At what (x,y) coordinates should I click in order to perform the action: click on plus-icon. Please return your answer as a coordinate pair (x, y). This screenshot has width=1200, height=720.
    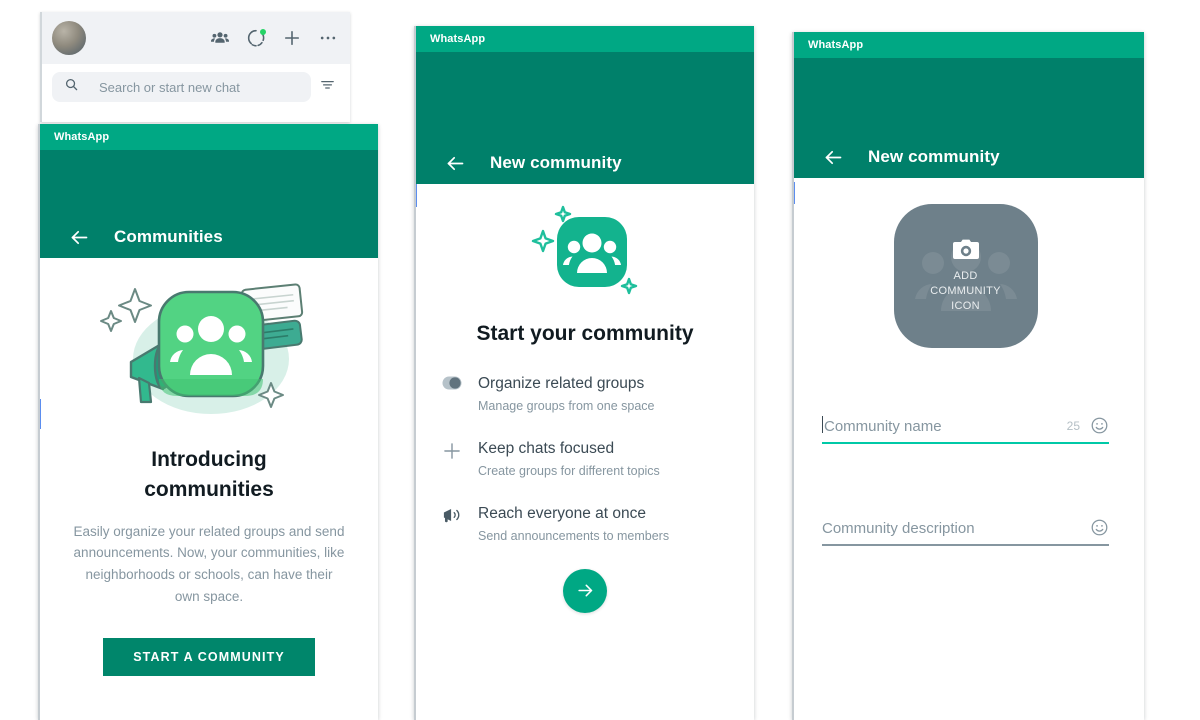
    Looking at the image, I should click on (452, 450).